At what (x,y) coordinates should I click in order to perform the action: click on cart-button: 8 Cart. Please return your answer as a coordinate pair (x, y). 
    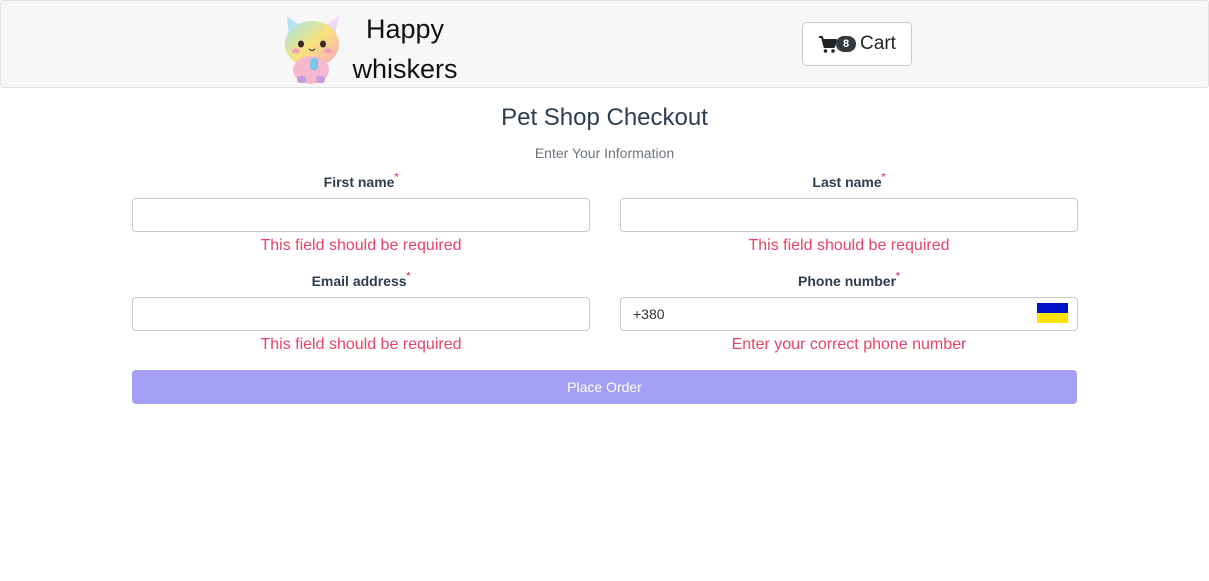
    Looking at the image, I should click on (857, 44).